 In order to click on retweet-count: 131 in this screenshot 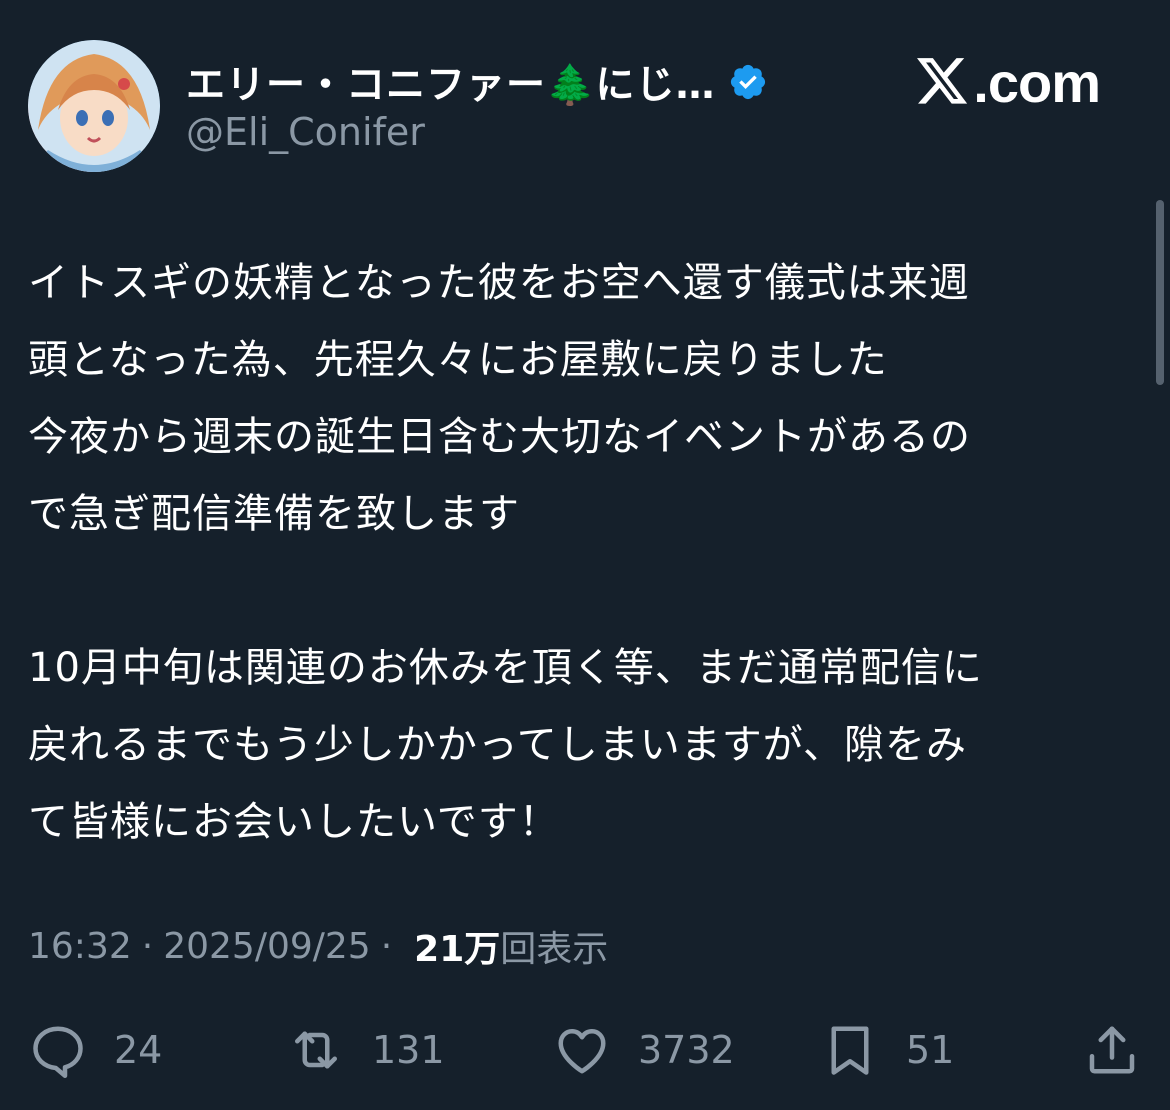, I will do `click(408, 1050)`.